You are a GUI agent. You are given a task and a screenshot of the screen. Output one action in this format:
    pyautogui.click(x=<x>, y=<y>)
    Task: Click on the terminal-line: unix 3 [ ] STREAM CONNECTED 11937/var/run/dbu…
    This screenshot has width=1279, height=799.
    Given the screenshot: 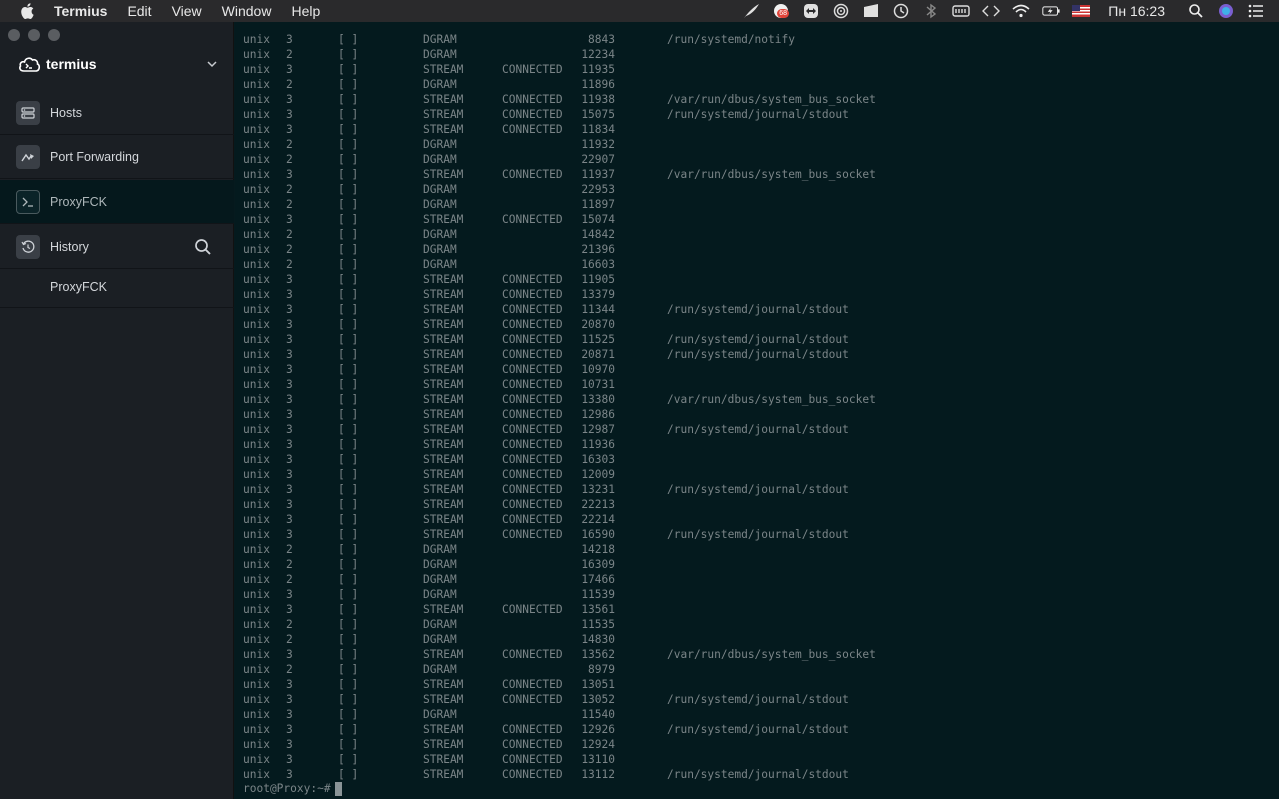 What is the action you would take?
    pyautogui.click(x=753, y=174)
    